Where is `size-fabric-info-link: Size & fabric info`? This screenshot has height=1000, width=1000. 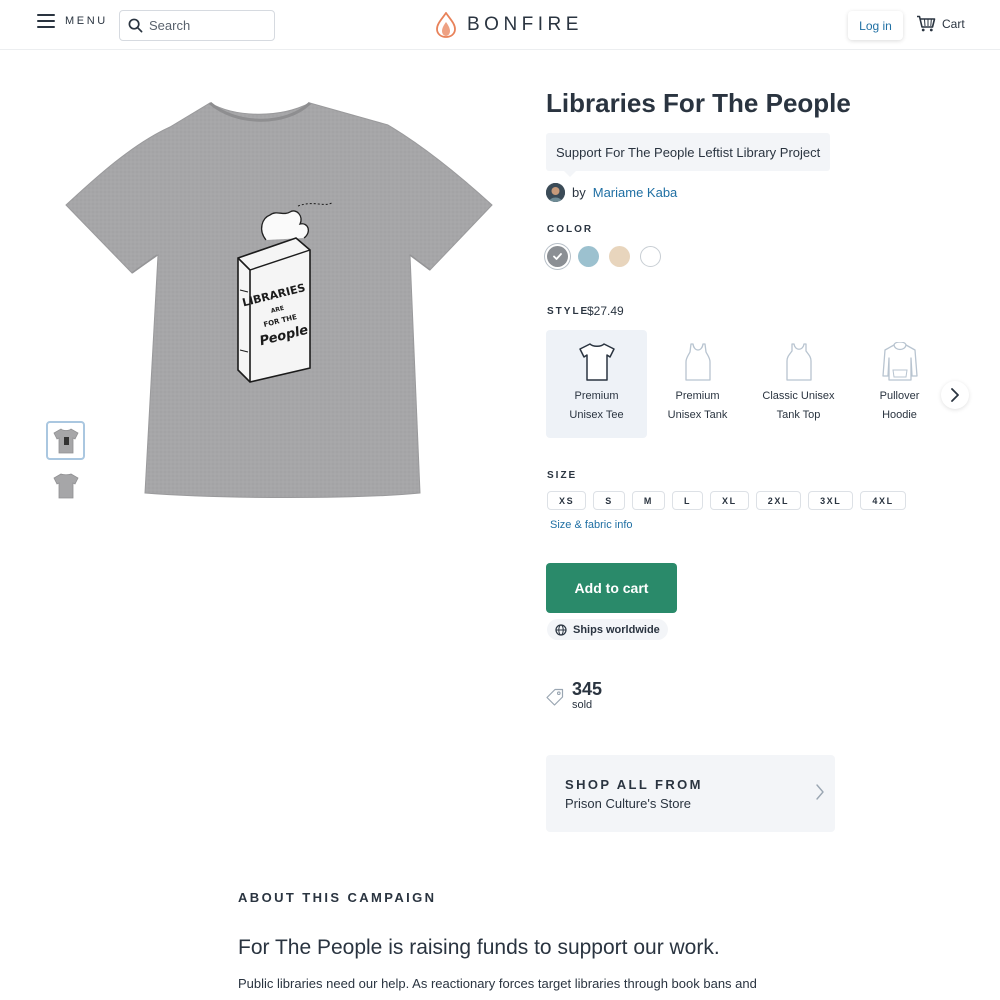 size-fabric-info-link: Size & fabric info is located at coordinates (591, 525).